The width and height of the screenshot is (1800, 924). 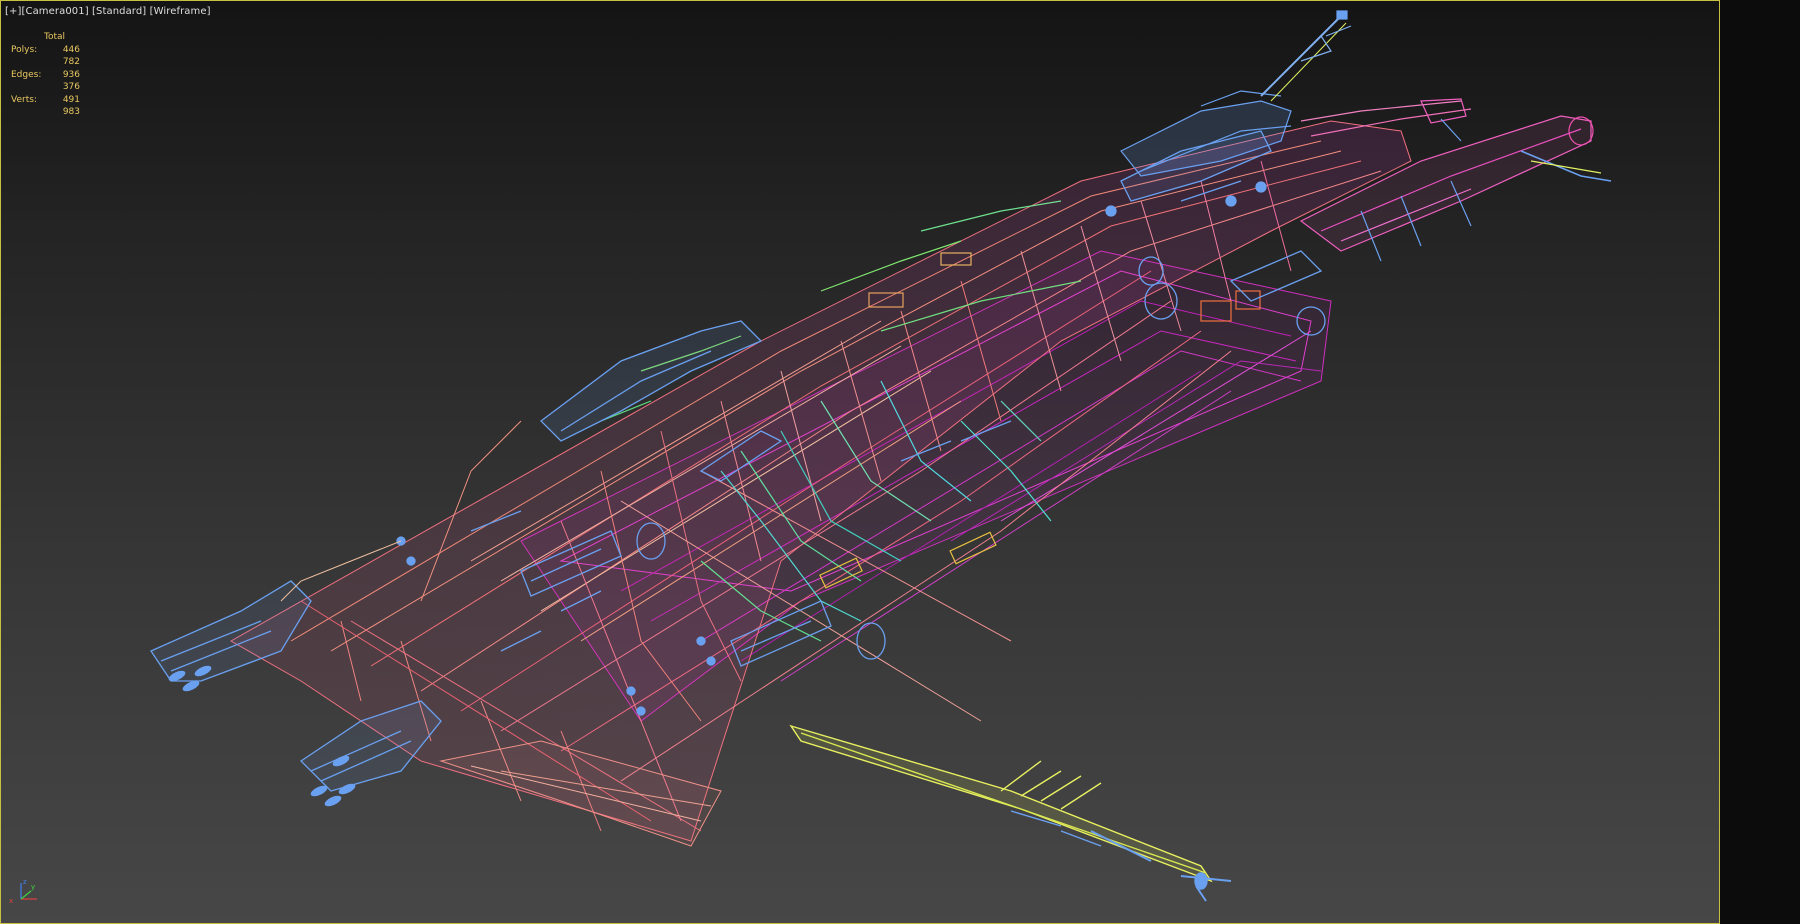 I want to click on lower-boom, so click(x=1010, y=813).